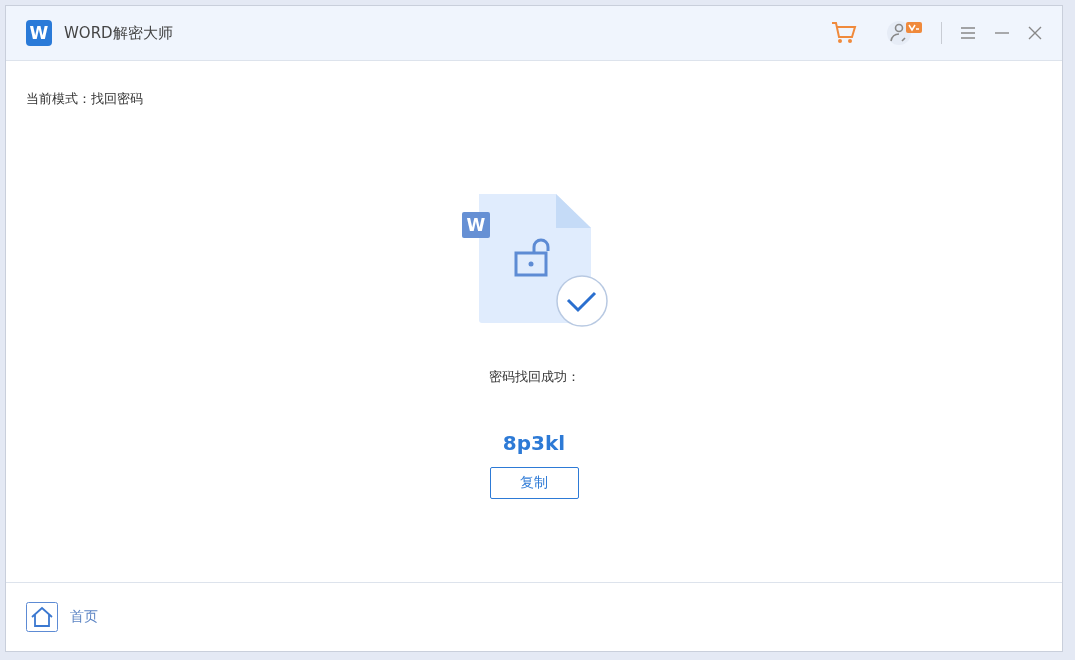 The image size is (1075, 660). Describe the element at coordinates (476, 225) in the screenshot. I see `word-badge: W` at that location.